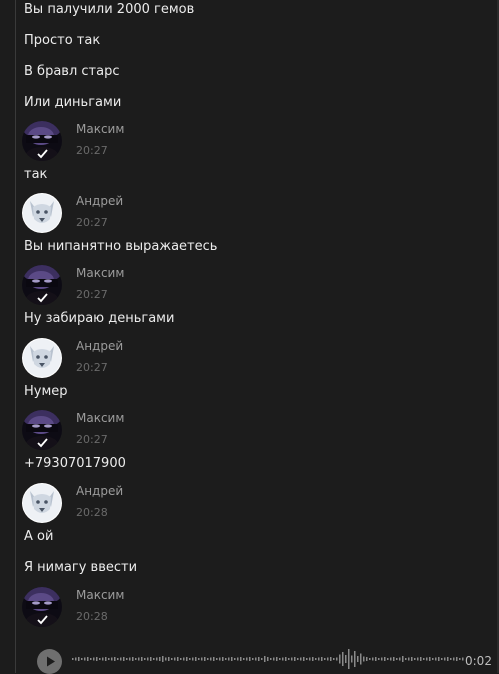 The image size is (499, 674). I want to click on audio-waveform, so click(267, 659).